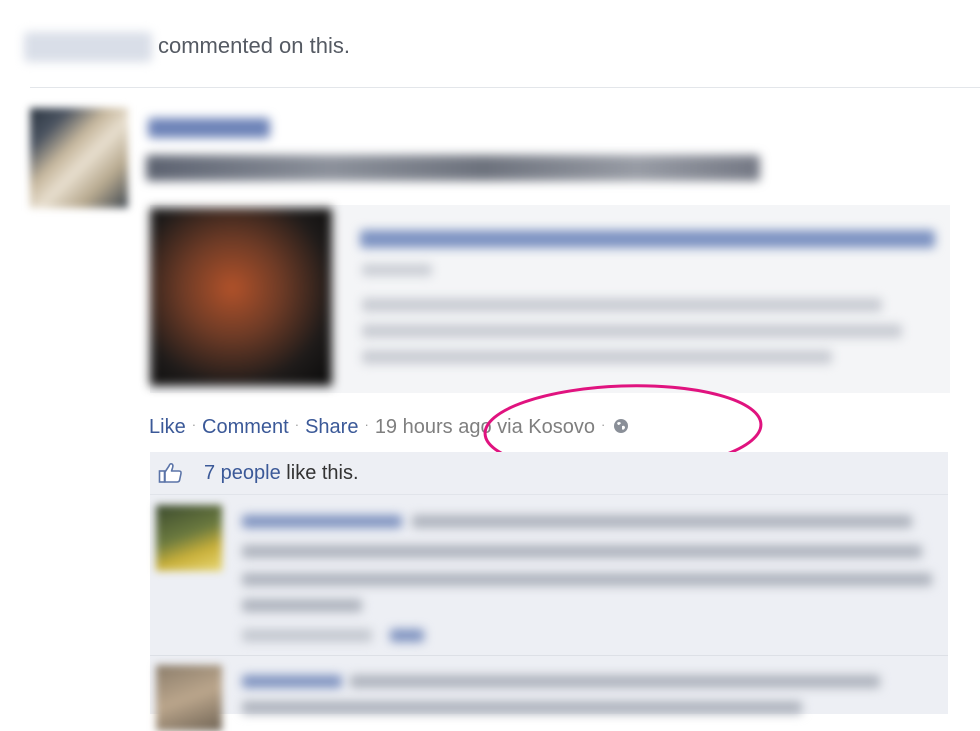 This screenshot has width=980, height=731. Describe the element at coordinates (319, 473) in the screenshot. I see `likes-suffix: like this.` at that location.